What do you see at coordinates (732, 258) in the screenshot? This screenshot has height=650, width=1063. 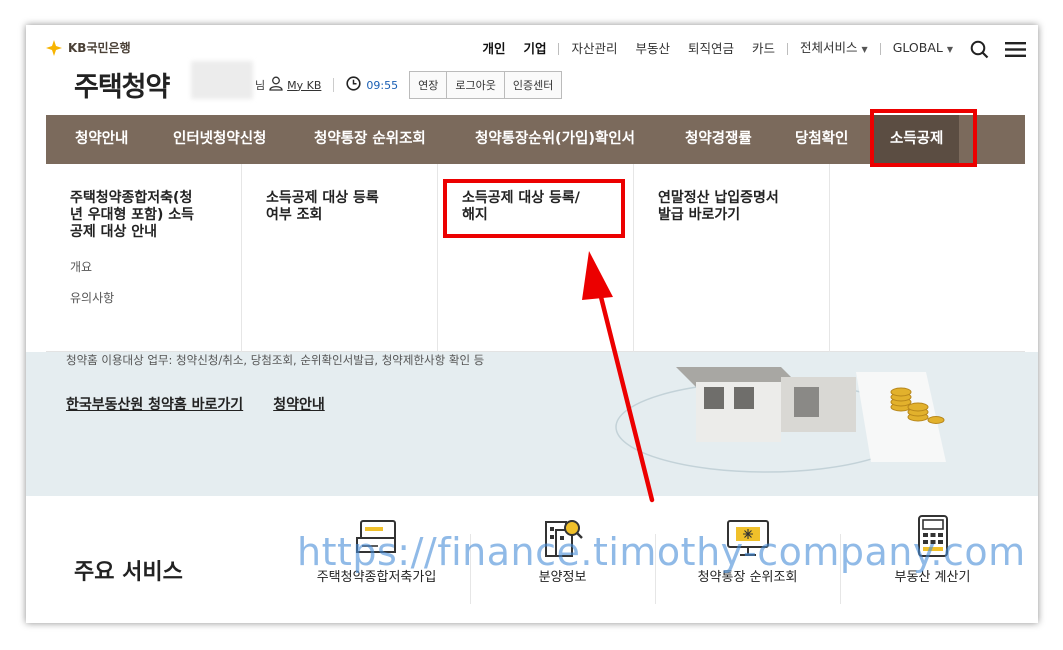 I see `submenu-column: 연말정산 납입증명서 발급 바로가기` at bounding box center [732, 258].